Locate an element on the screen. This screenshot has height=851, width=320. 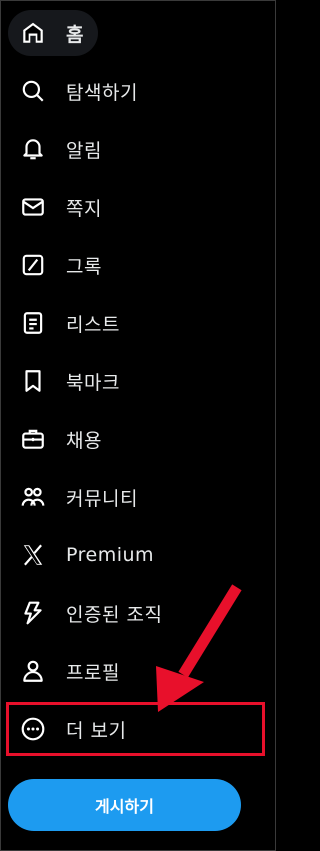
nav-item-label: 인증된 조직 is located at coordinates (114, 614).